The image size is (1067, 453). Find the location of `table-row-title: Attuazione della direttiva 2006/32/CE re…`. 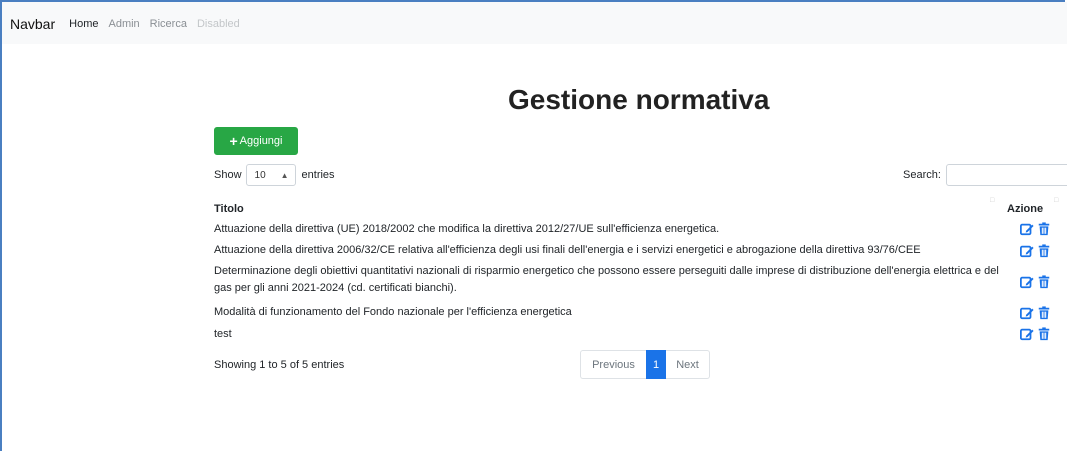

table-row-title: Attuazione della direttiva 2006/32/CE re… is located at coordinates (567, 250).